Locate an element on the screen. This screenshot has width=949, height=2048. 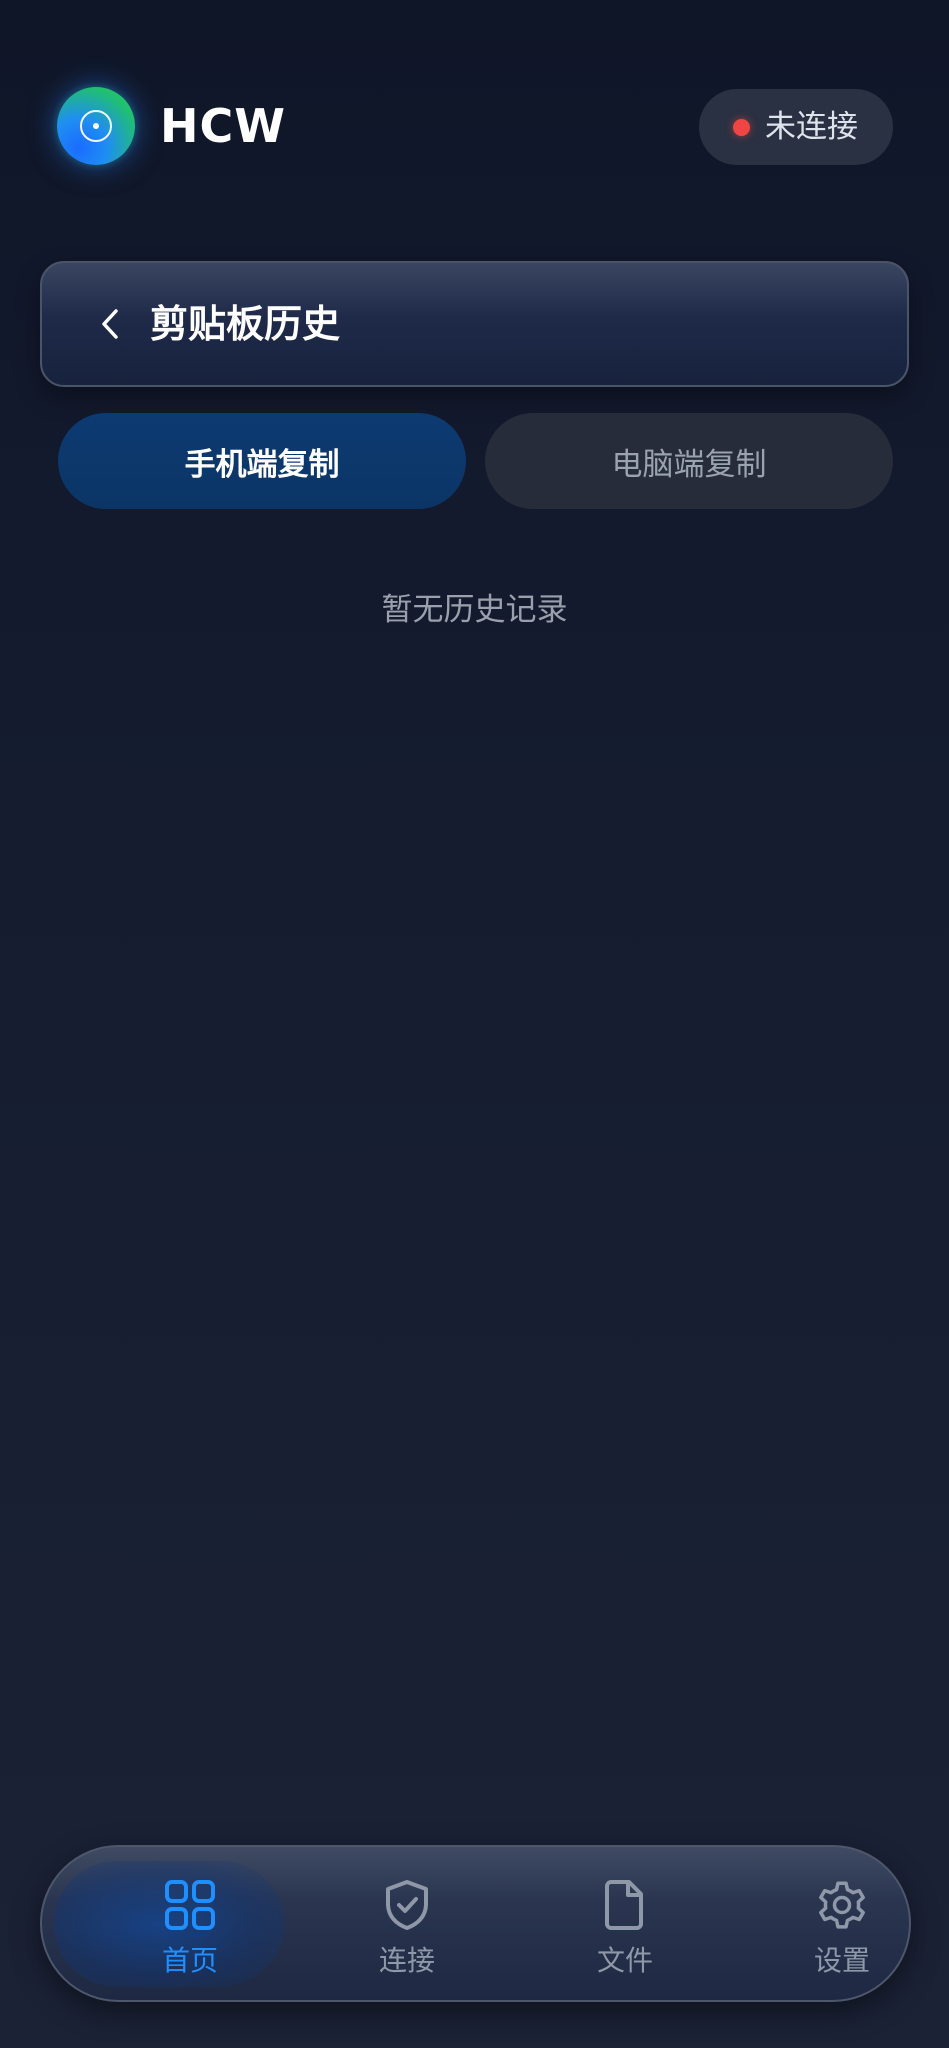
back-button is located at coordinates (111, 324).